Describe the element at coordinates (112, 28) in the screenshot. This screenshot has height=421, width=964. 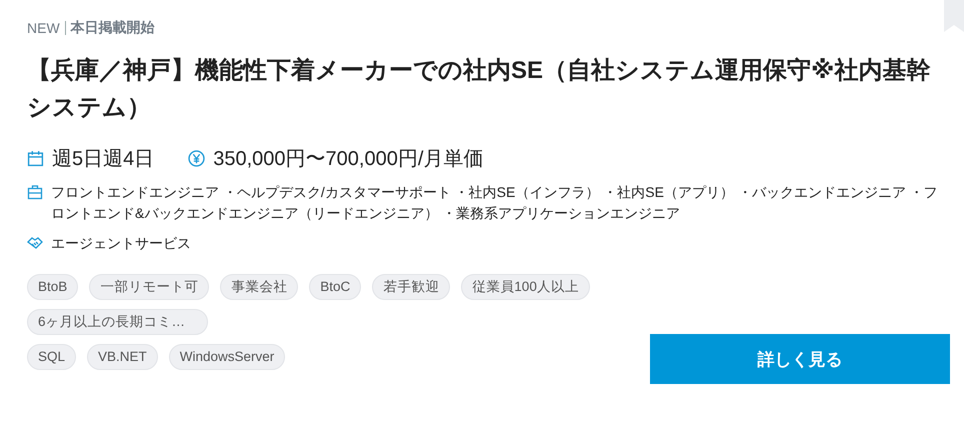
I see `posted-label: 本日掲載開始` at that location.